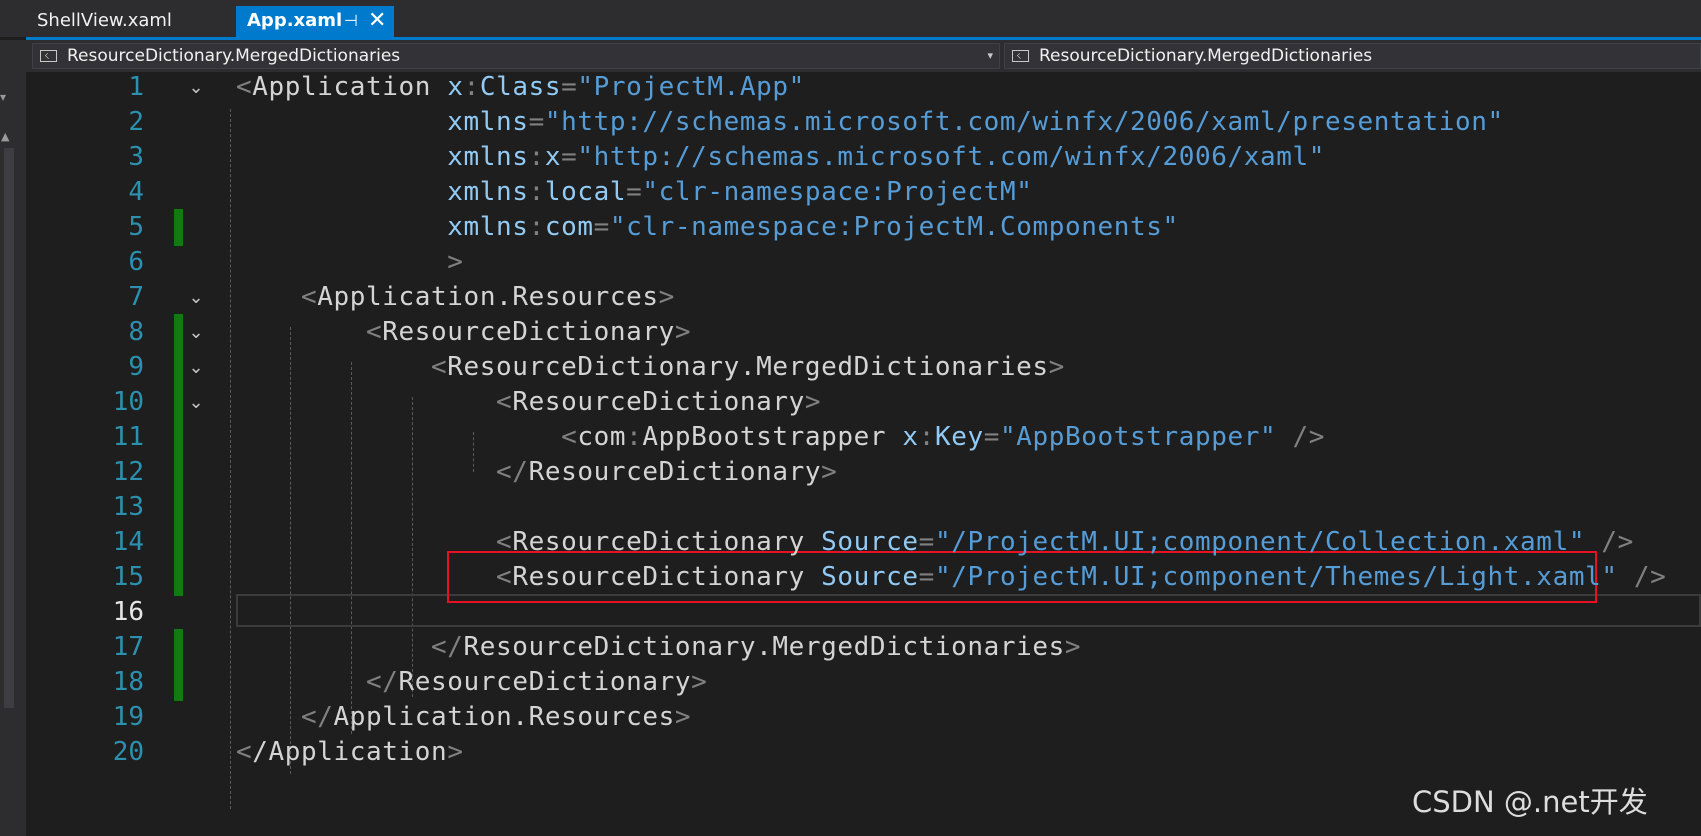 The image size is (1701, 836). I want to click on code-text: >, so click(350, 262).